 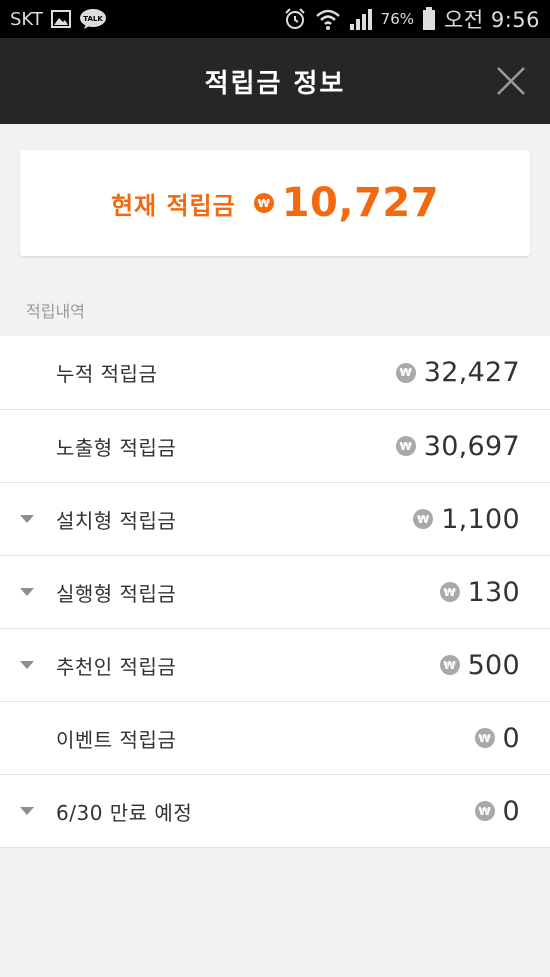 I want to click on wifi-icon, so click(x=328, y=19).